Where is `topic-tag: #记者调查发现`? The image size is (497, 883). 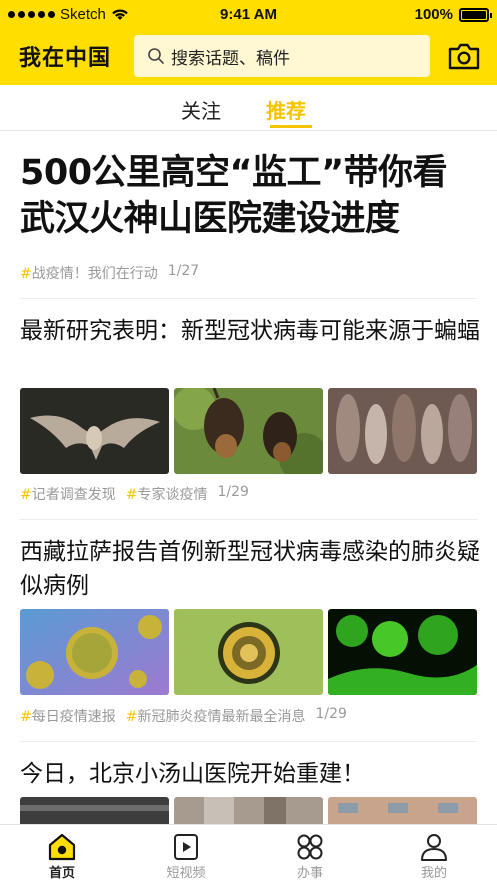 topic-tag: #记者调查发现 is located at coordinates (68, 494).